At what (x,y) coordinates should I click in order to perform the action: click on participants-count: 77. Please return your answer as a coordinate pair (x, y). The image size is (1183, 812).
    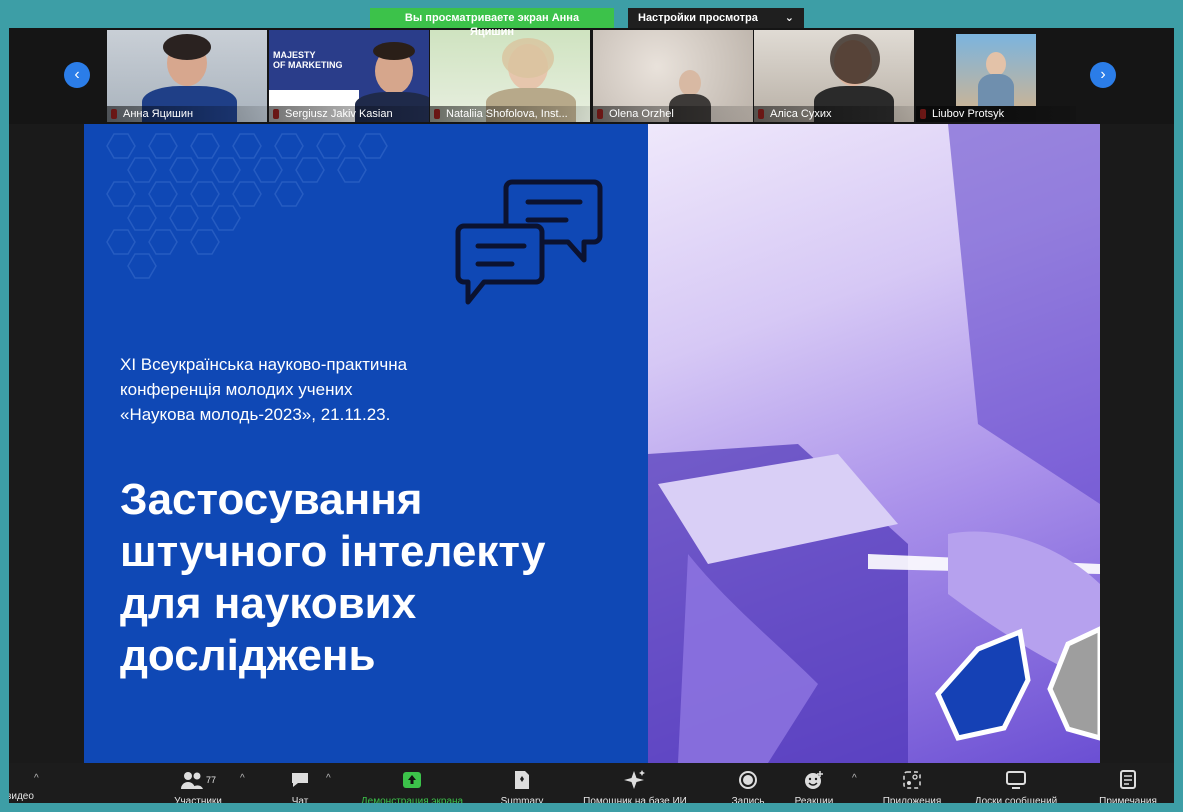
    Looking at the image, I should click on (210, 780).